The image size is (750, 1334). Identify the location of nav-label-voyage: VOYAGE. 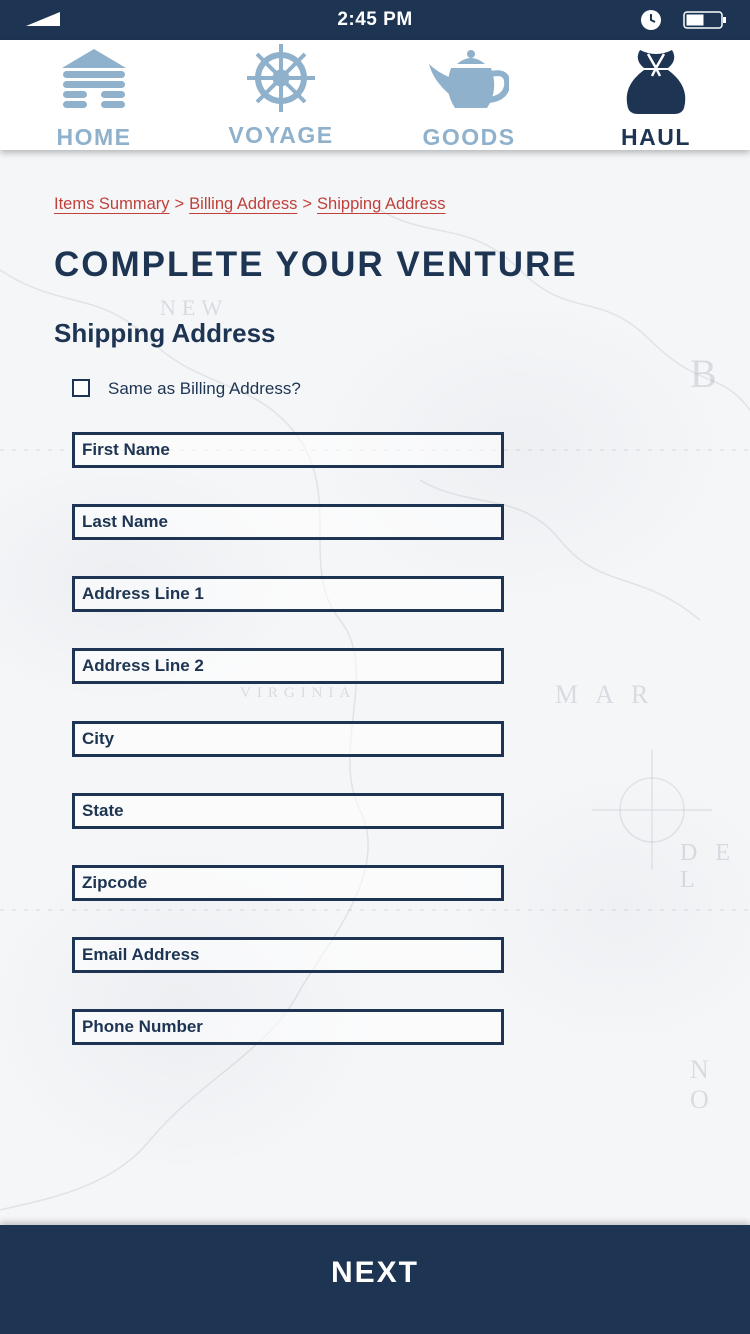
(281, 135).